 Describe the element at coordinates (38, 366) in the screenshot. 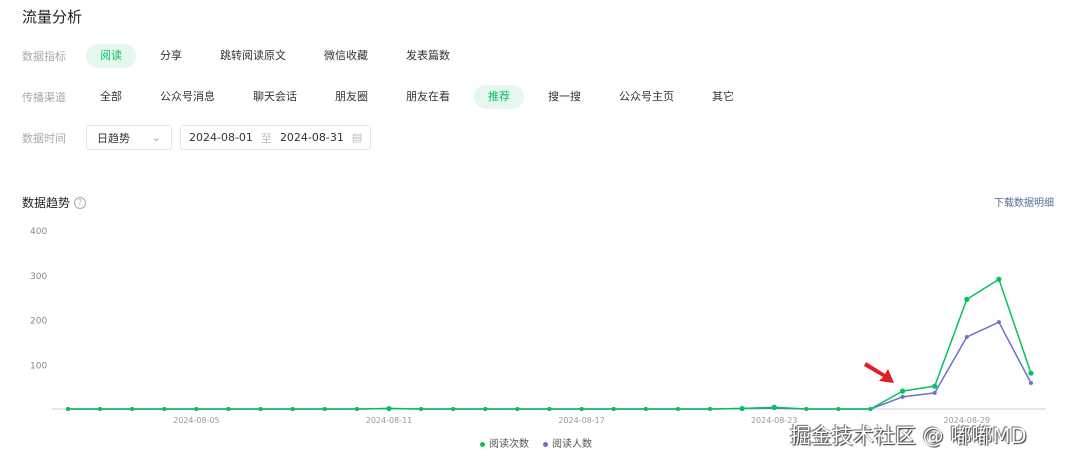

I see `y-tick-label: 100` at that location.